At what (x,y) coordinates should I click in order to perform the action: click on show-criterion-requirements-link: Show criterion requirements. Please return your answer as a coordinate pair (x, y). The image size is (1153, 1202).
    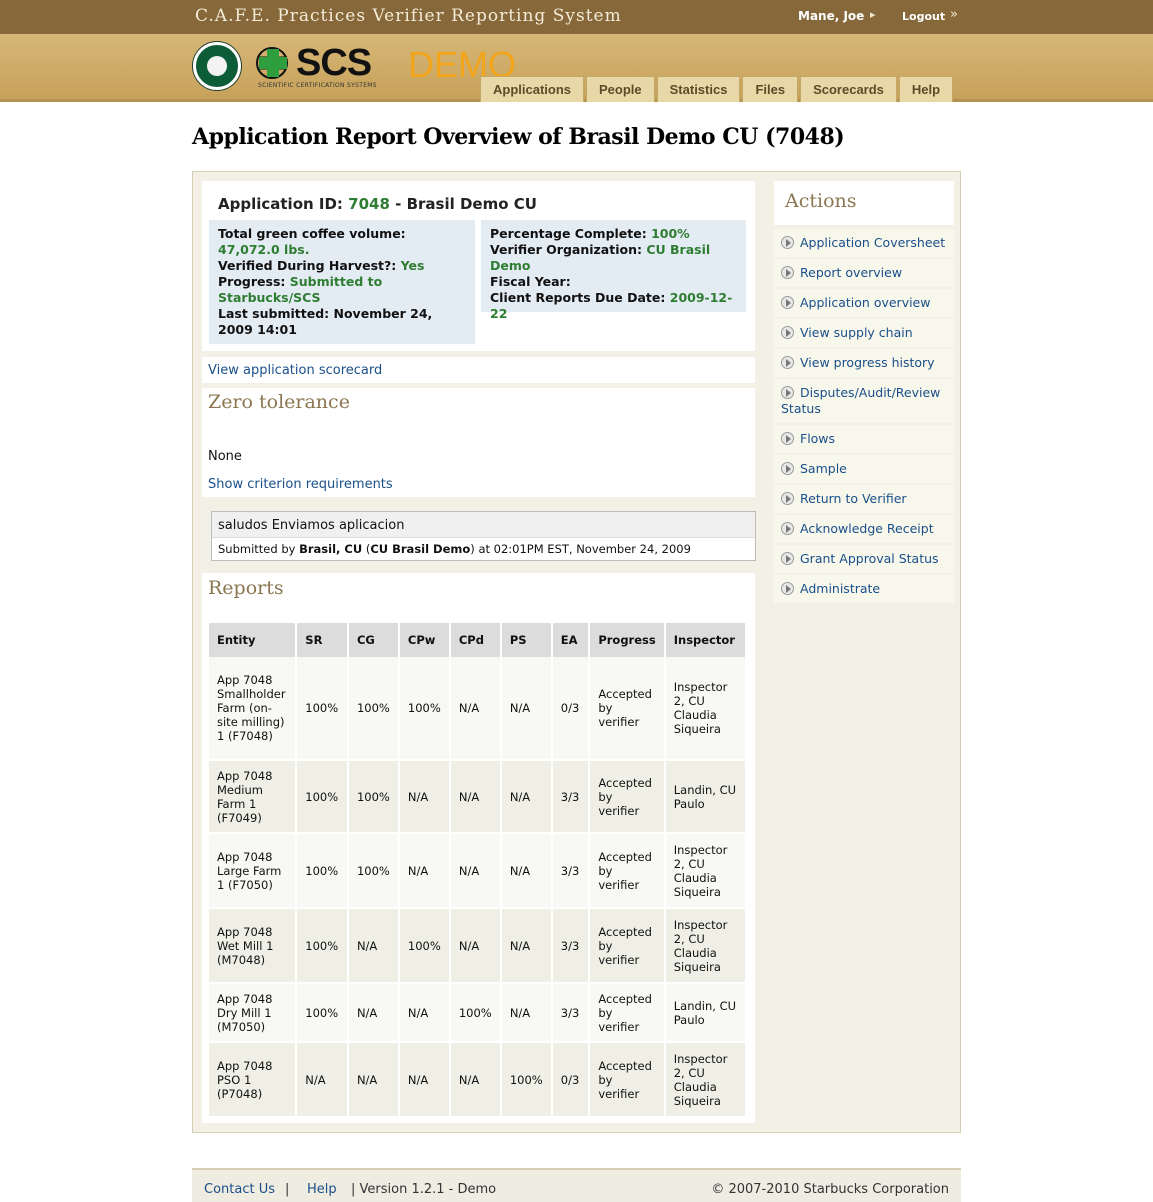
    Looking at the image, I should click on (300, 484).